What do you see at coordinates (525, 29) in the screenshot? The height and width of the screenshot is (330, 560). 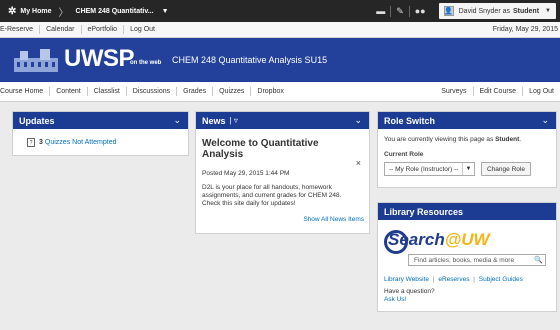 I see `current-date: Friday, May 29, 2015` at bounding box center [525, 29].